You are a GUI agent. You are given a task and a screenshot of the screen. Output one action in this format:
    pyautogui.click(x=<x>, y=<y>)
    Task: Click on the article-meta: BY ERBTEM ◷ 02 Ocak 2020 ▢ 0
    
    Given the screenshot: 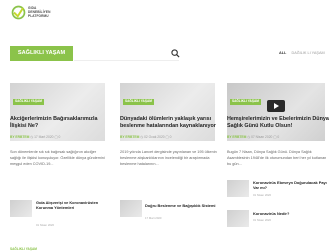 What is the action you would take?
    pyautogui.click(x=145, y=137)
    